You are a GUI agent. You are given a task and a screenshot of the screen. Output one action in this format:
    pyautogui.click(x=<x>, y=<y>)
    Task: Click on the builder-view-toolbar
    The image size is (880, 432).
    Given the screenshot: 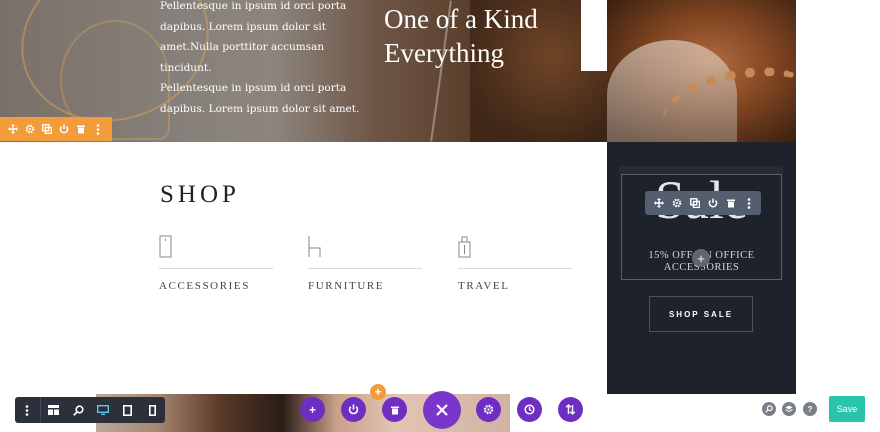 What is the action you would take?
    pyautogui.click(x=90, y=410)
    